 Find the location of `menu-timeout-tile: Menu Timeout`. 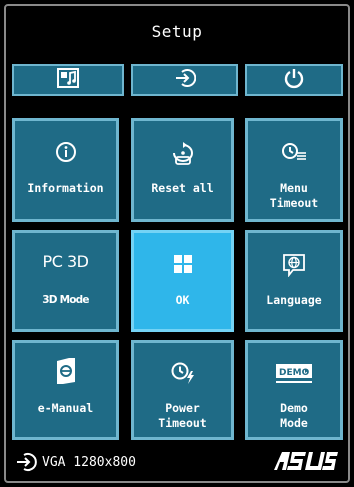

menu-timeout-tile: Menu Timeout is located at coordinates (294, 170).